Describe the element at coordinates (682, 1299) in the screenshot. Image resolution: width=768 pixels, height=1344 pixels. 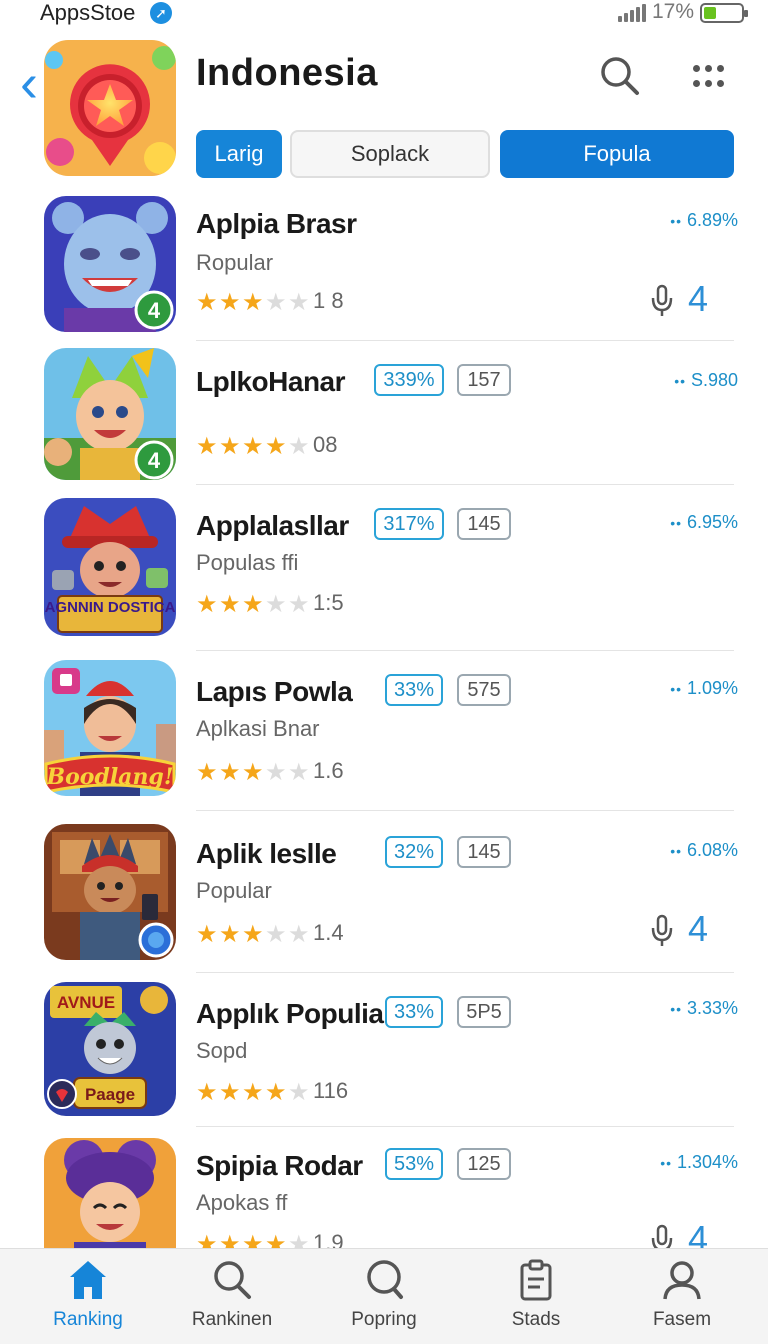
I see `nav-fasem: Fasem` at that location.